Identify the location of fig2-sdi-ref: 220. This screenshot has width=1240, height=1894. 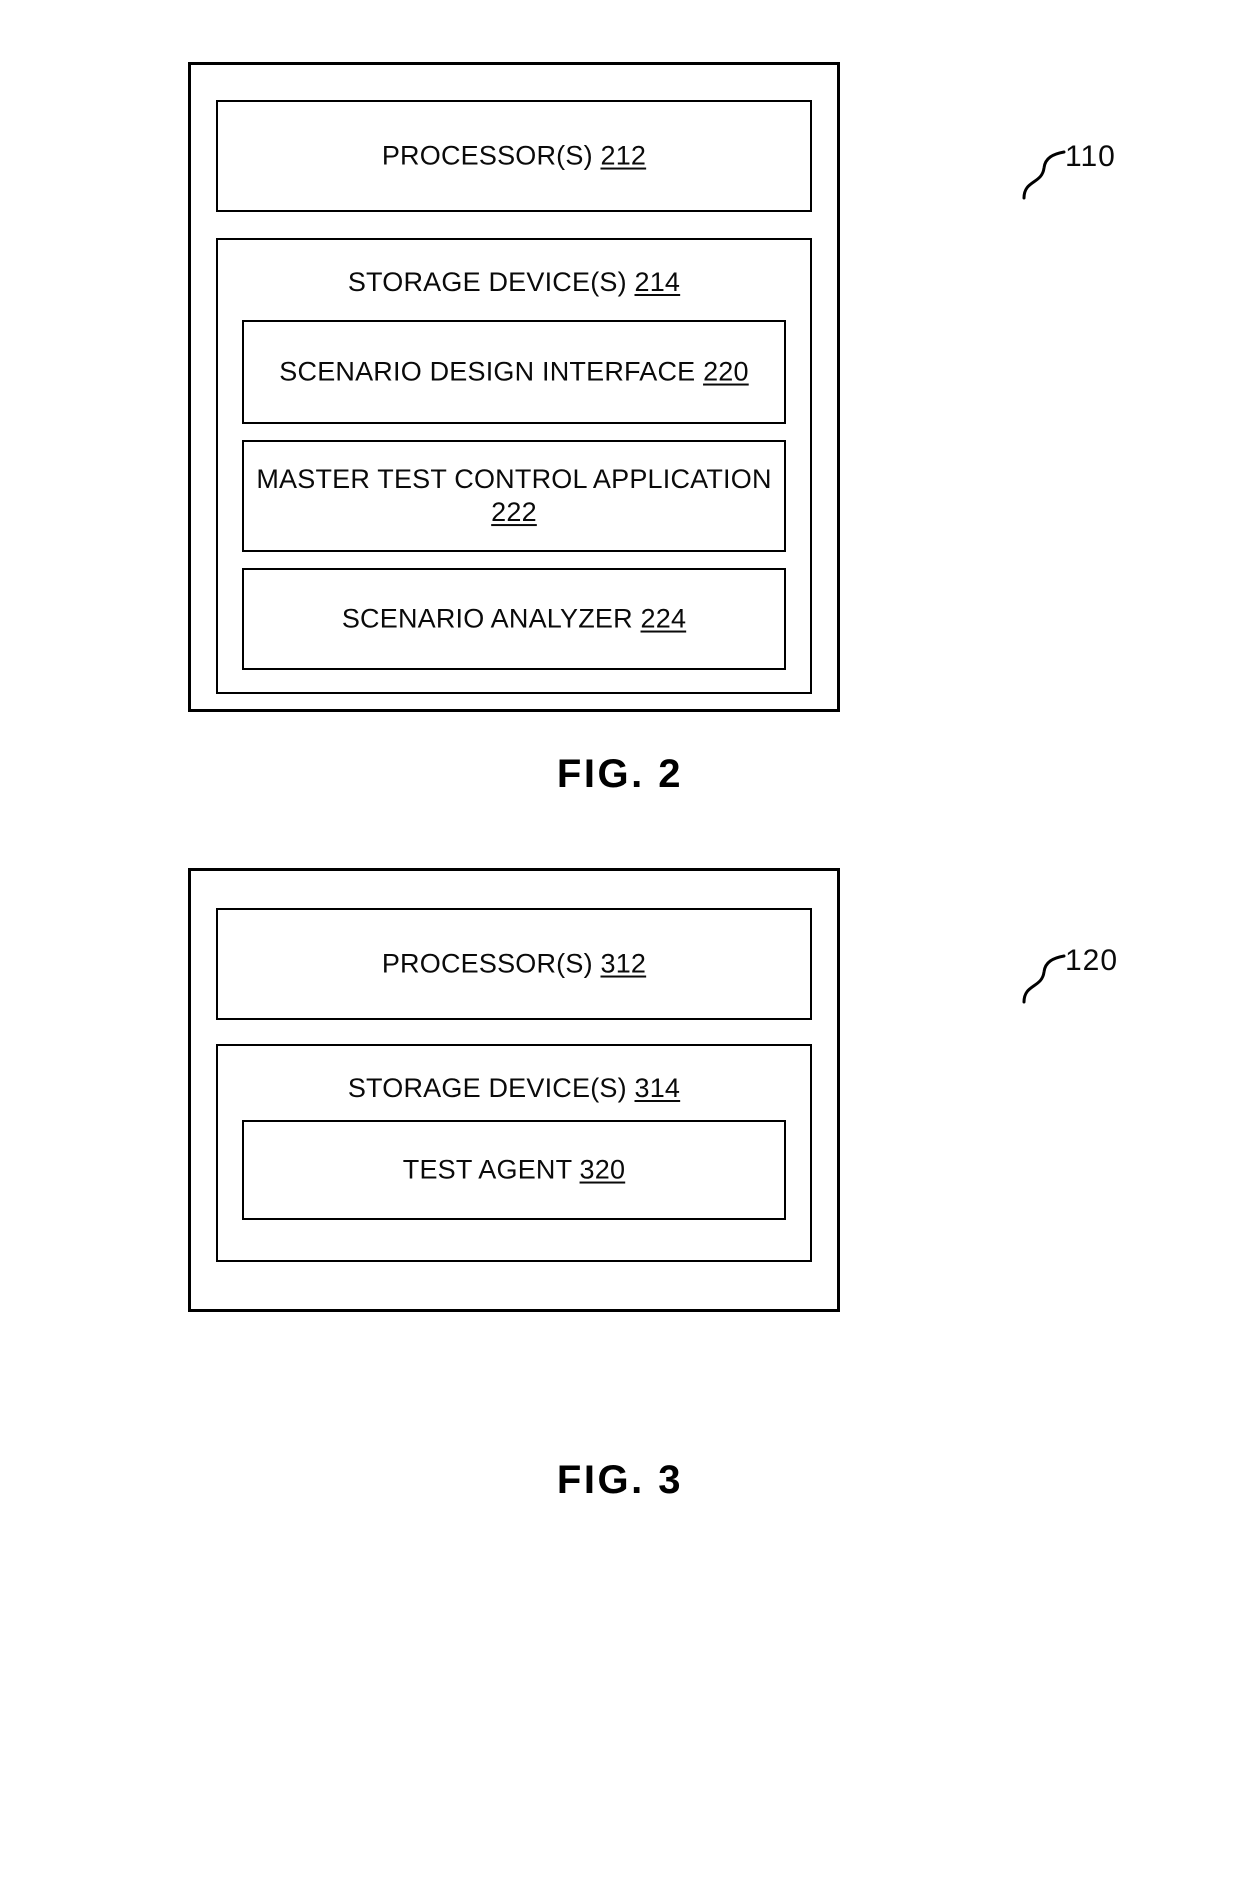
(726, 371).